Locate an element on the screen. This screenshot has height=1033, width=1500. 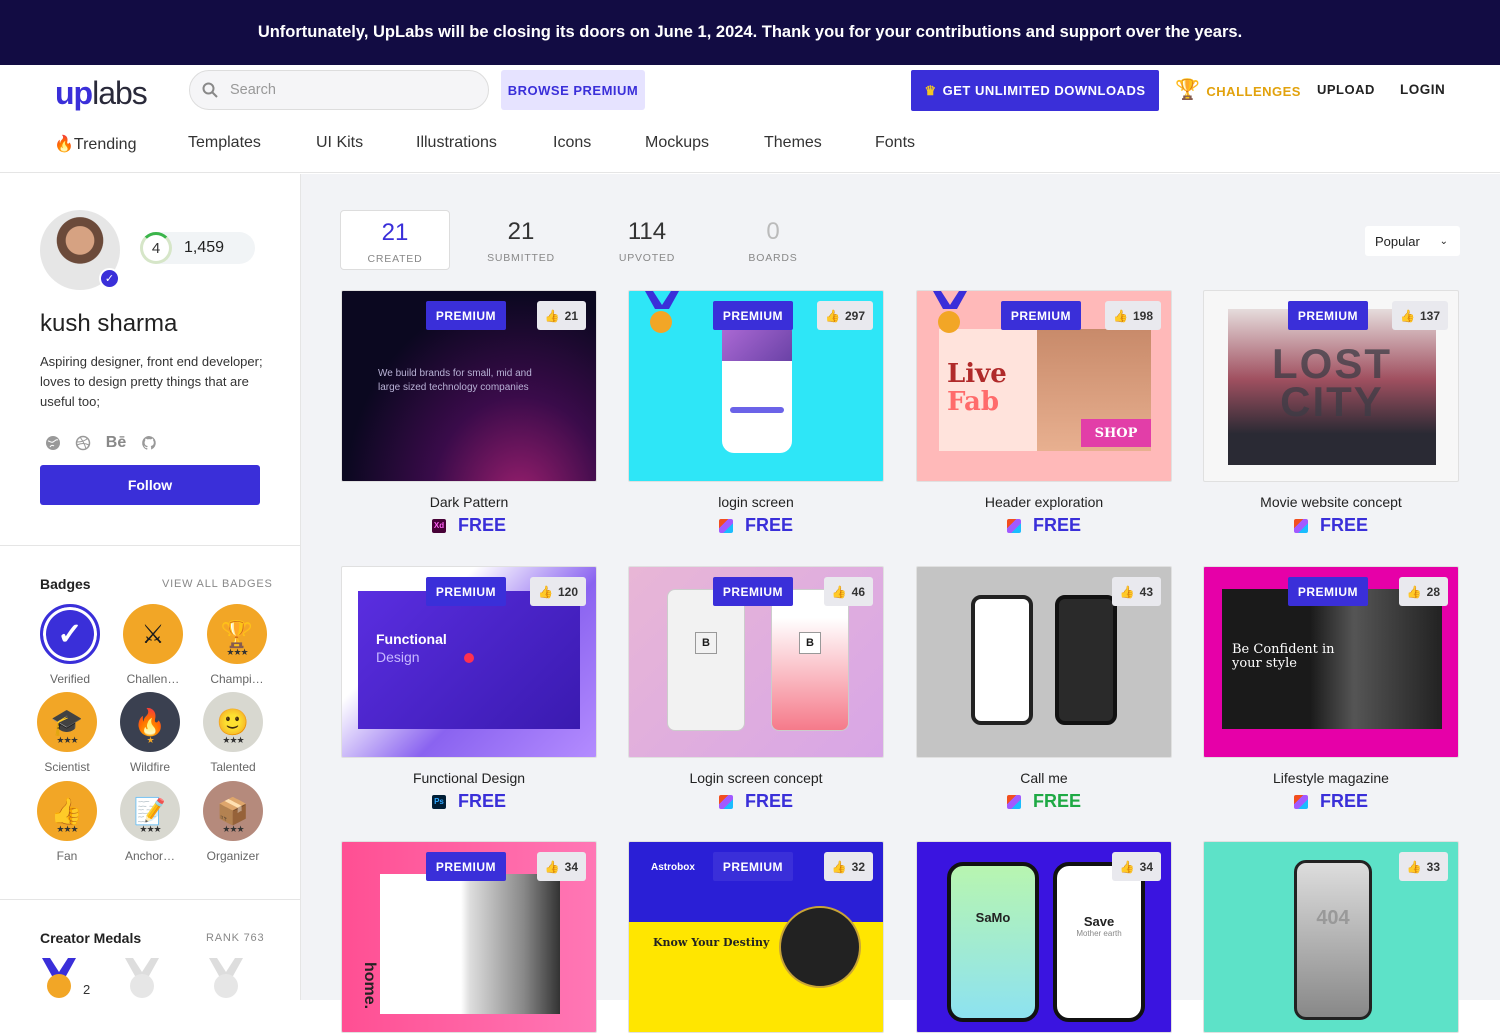
shot-title: Movie website concept is located at coordinates (1331, 502).